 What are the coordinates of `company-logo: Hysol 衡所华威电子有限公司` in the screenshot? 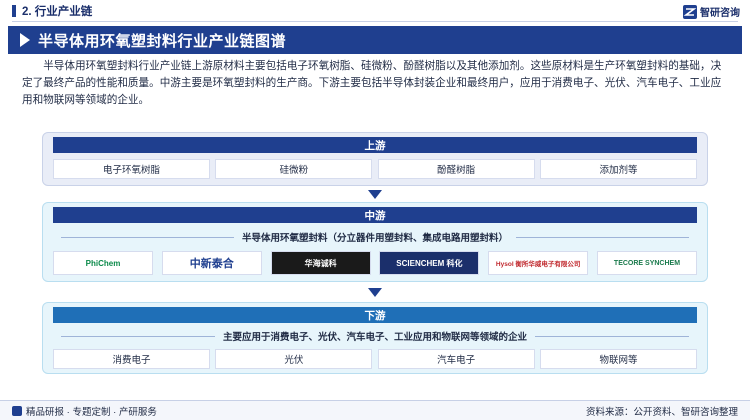 It's located at (538, 263).